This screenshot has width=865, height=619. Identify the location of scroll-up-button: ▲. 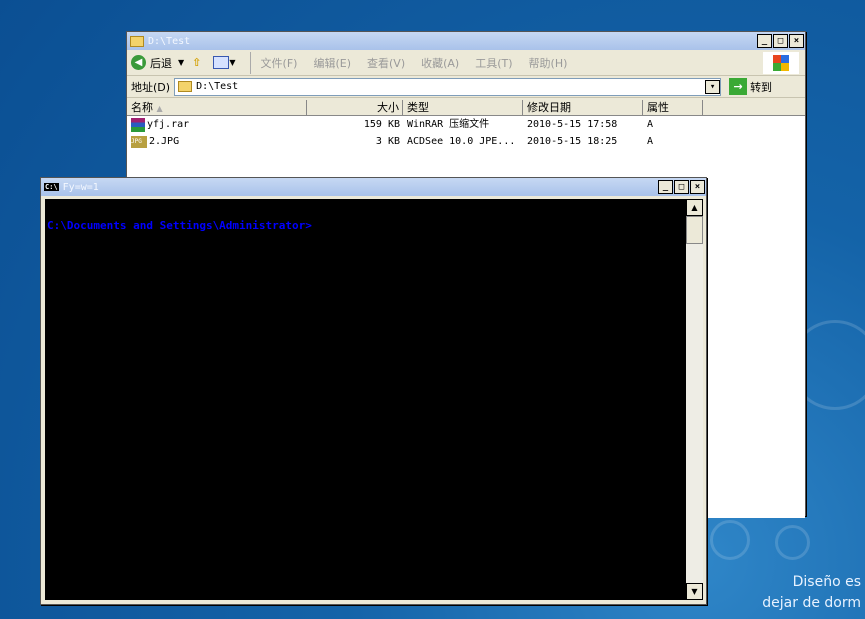
(694, 207).